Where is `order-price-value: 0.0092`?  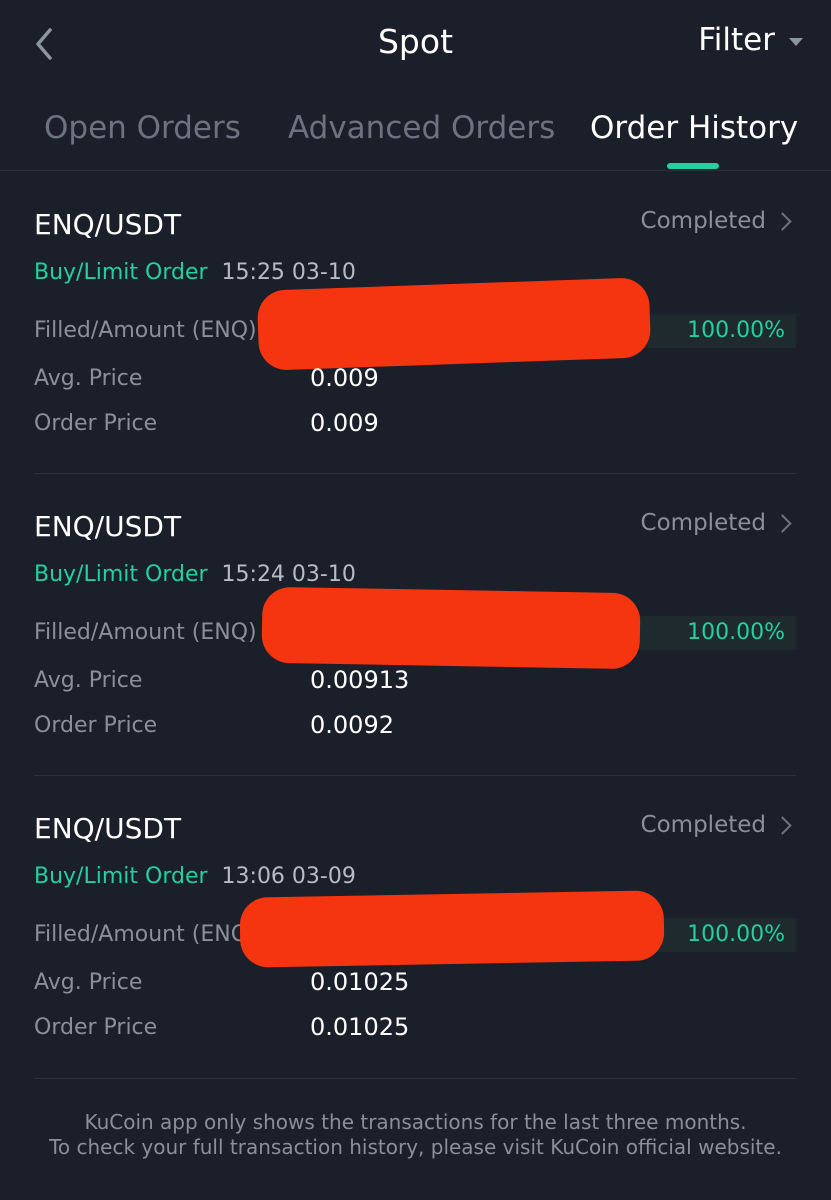
order-price-value: 0.0092 is located at coordinates (352, 725).